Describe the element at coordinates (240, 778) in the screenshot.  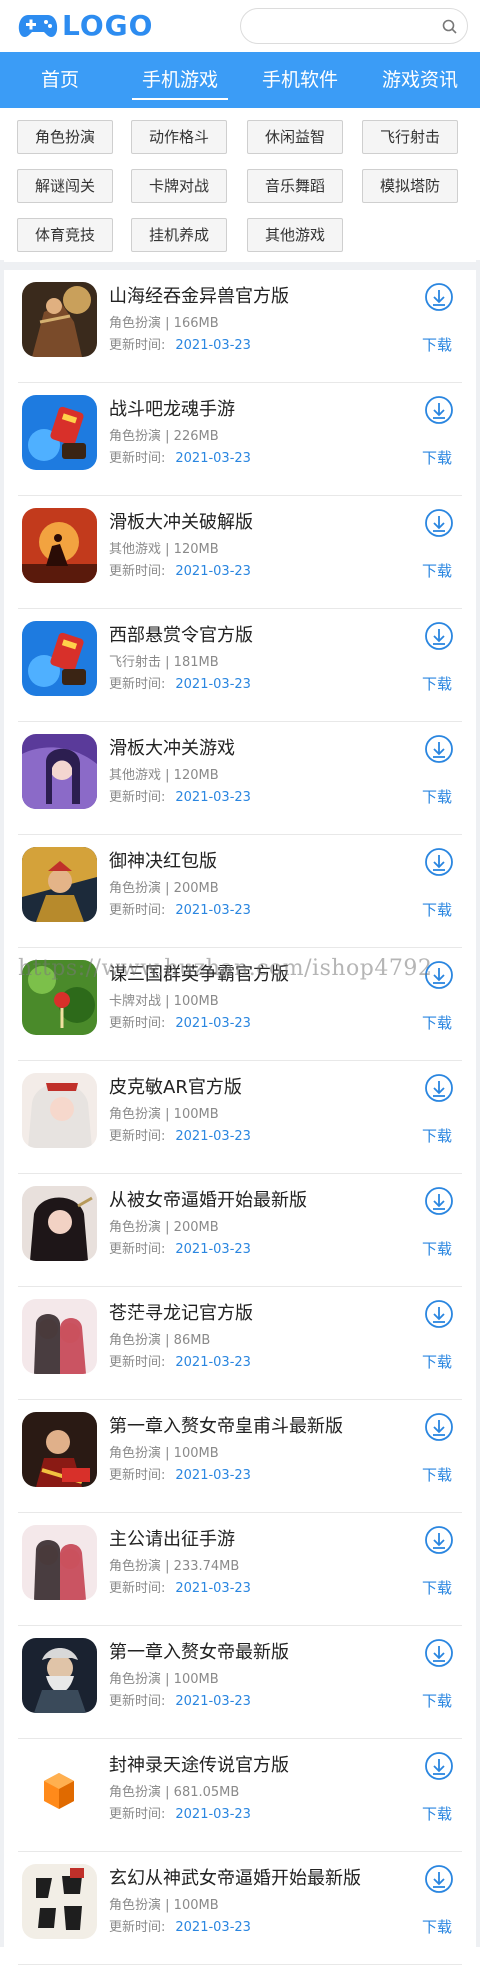
I see `game-list-item: 滑板大冲关游戏 其他游戏 | 120MB 更新时间: 2021-03-23 下载` at that location.